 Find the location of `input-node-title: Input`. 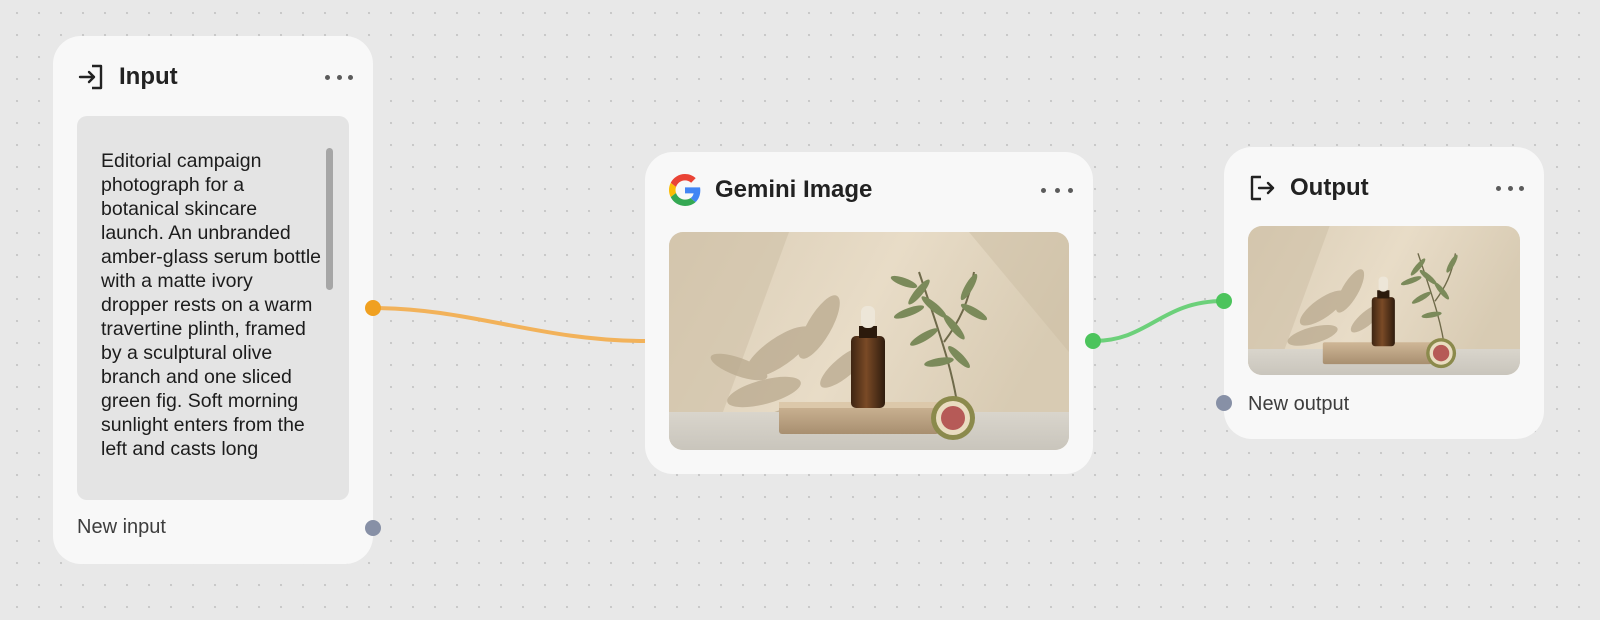

input-node-title: Input is located at coordinates (148, 76).